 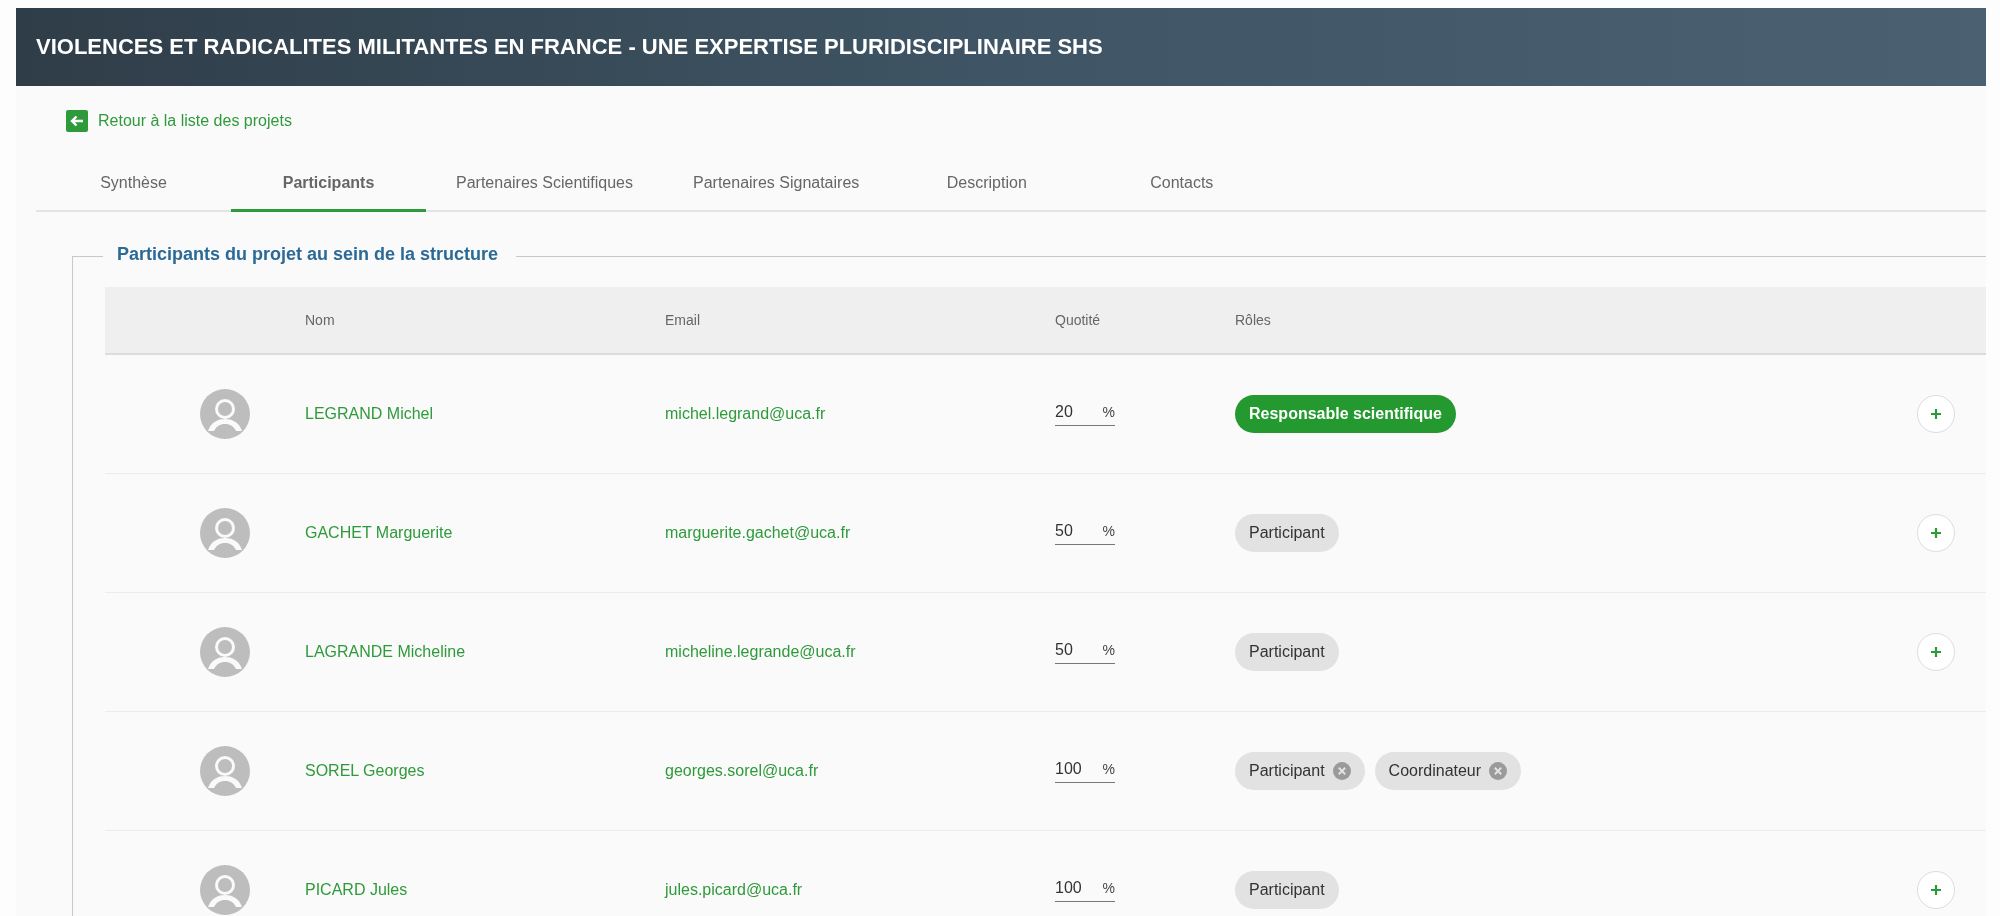 I want to click on role-chip: Responsable scientifique, so click(x=1345, y=414).